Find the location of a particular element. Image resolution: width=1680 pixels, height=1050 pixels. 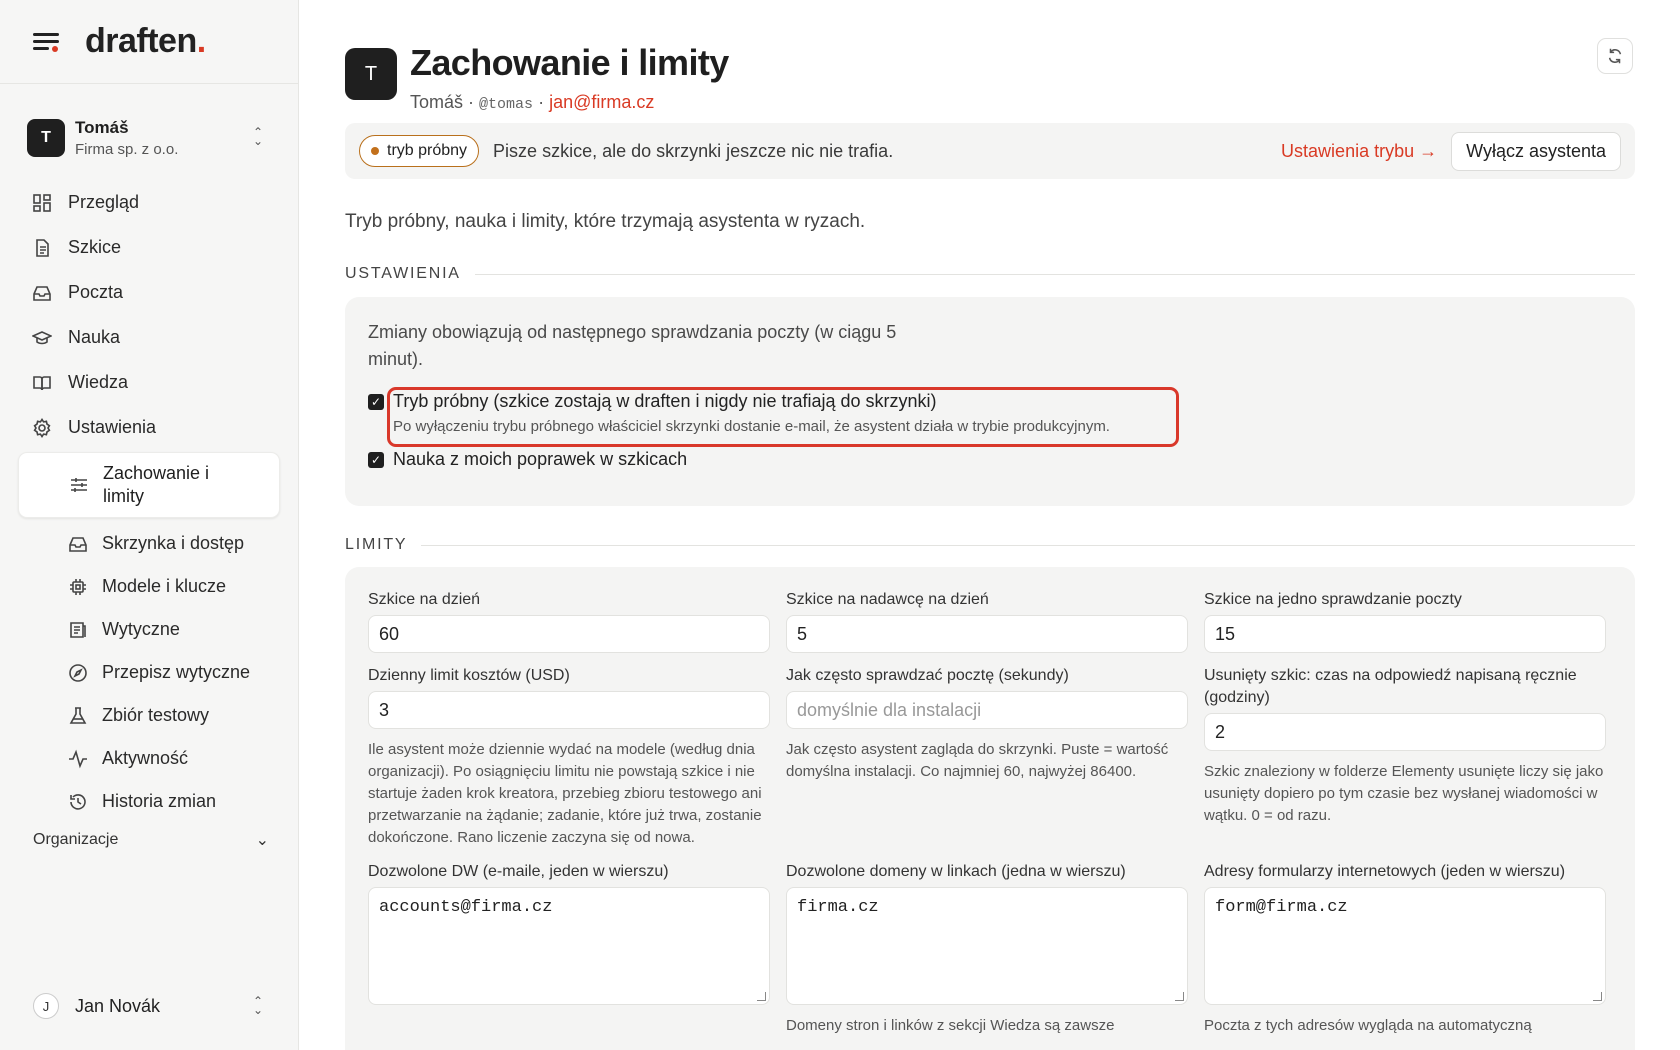

sidebar-item-poczta: Poczta is located at coordinates (149, 292).